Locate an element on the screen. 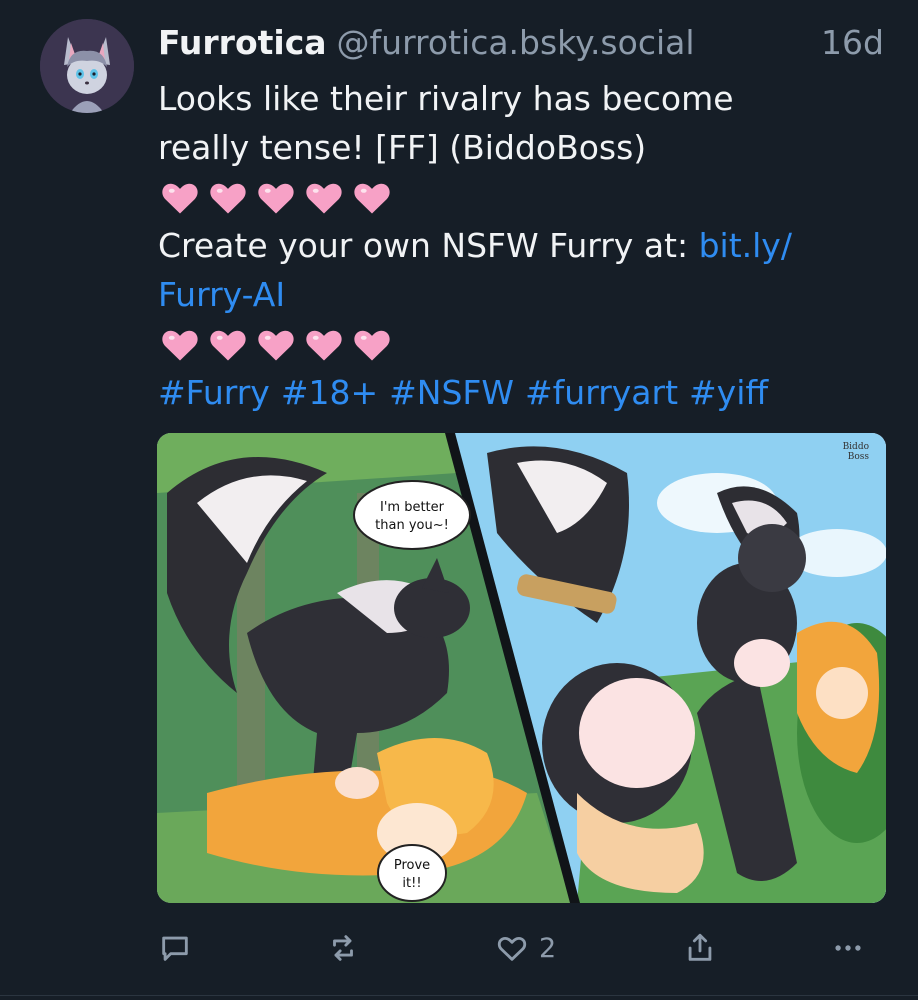 The height and width of the screenshot is (1000, 918). like-button: 2 is located at coordinates (525, 948).